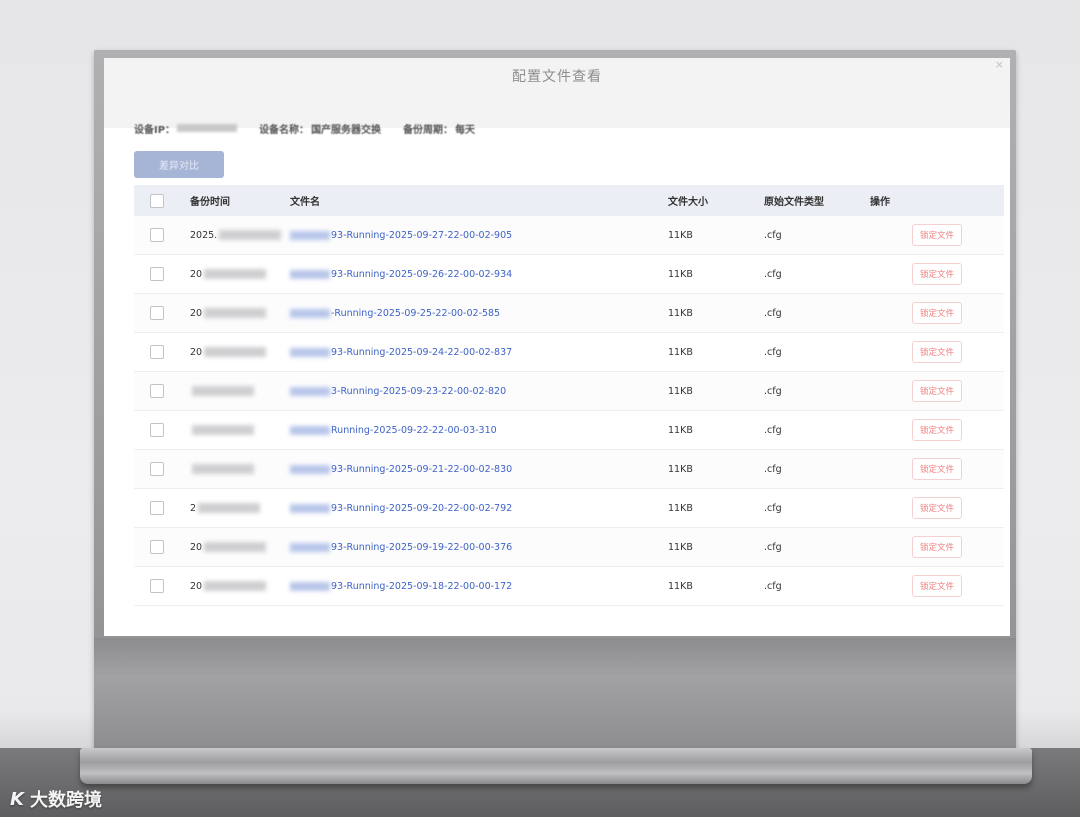 This screenshot has width=1080, height=817. What do you see at coordinates (155, 130) in the screenshot?
I see `device-ip-label: 设备IP：` at bounding box center [155, 130].